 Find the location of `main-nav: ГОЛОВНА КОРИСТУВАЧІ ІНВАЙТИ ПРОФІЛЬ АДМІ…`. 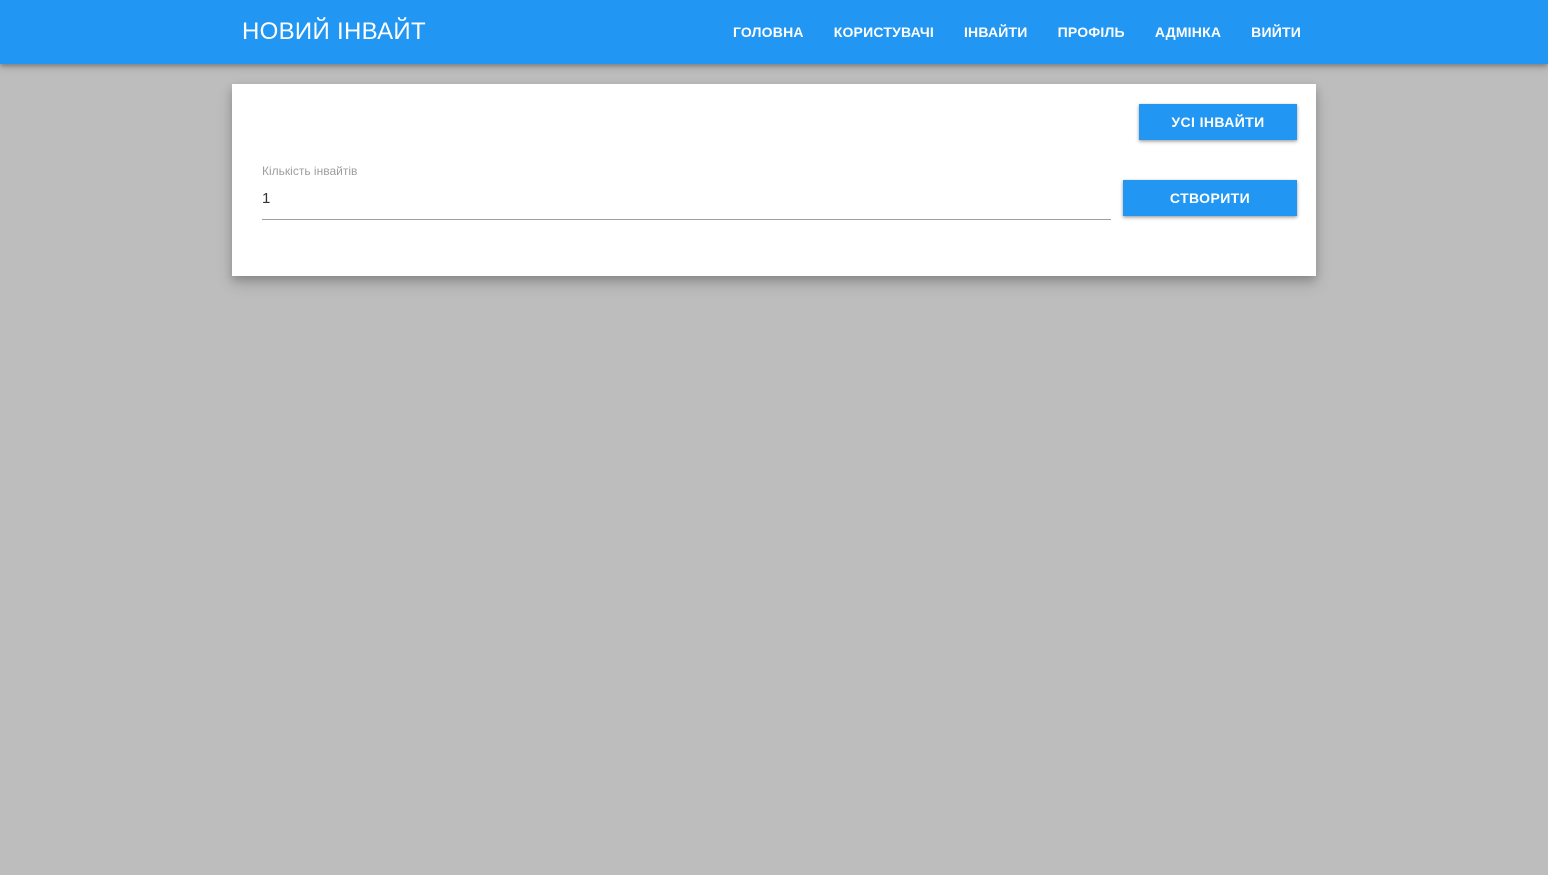

main-nav: ГОЛОВНА КОРИСТУВАЧІ ІНВАЙТИ ПРОФІЛЬ АДМІ… is located at coordinates (1017, 32).